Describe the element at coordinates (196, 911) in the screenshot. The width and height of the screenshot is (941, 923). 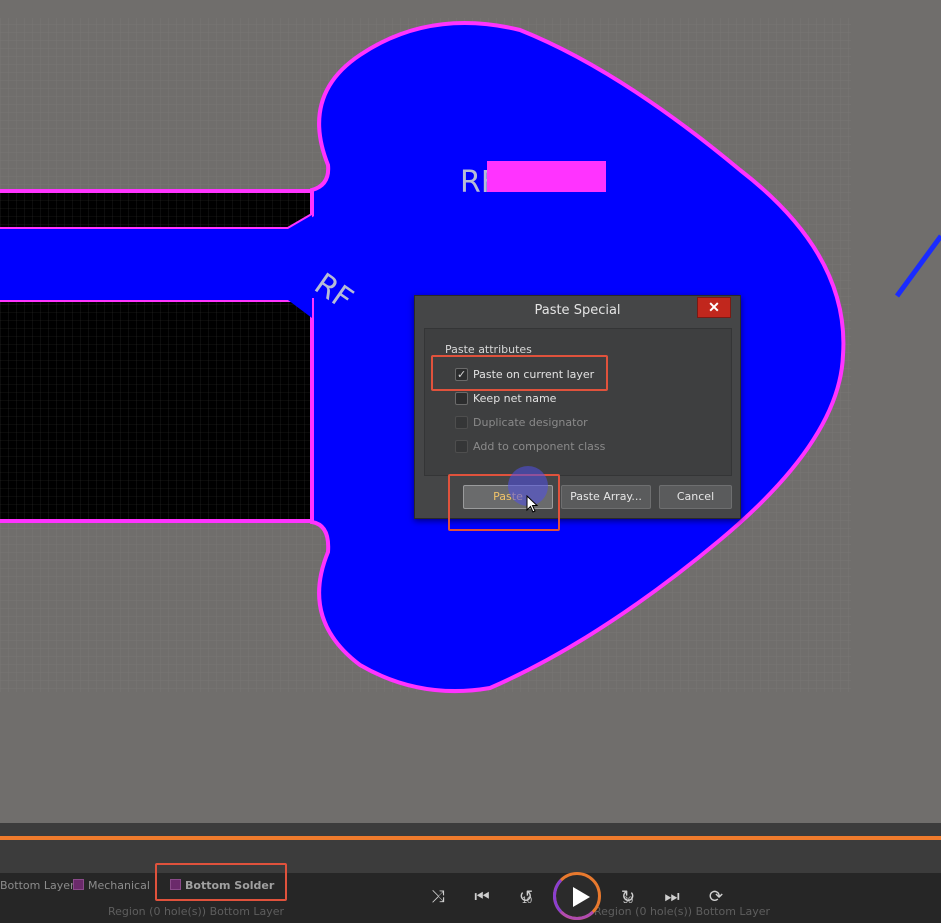
I see `status-text-left: Region (0 hole(s)) Bottom Layer` at that location.